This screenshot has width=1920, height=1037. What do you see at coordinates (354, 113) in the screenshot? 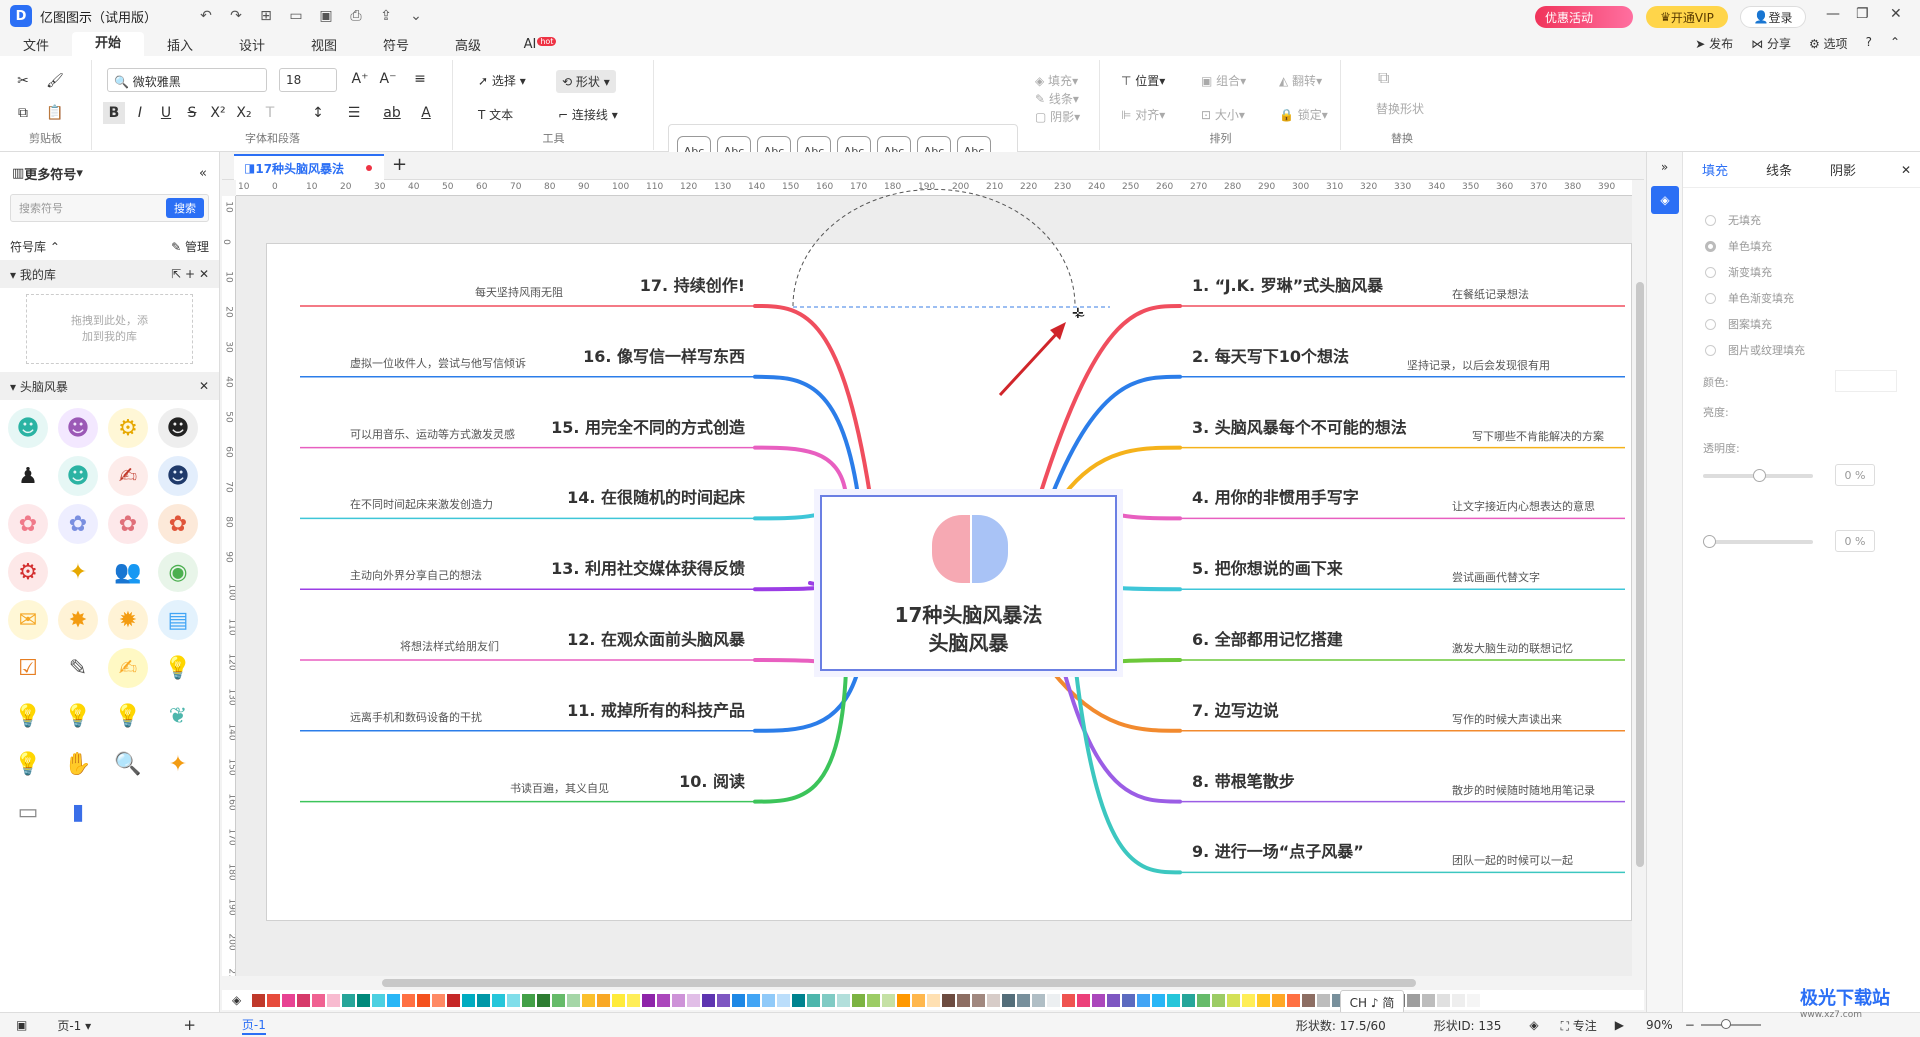
I see `bullets-icon: ☰` at bounding box center [354, 113].